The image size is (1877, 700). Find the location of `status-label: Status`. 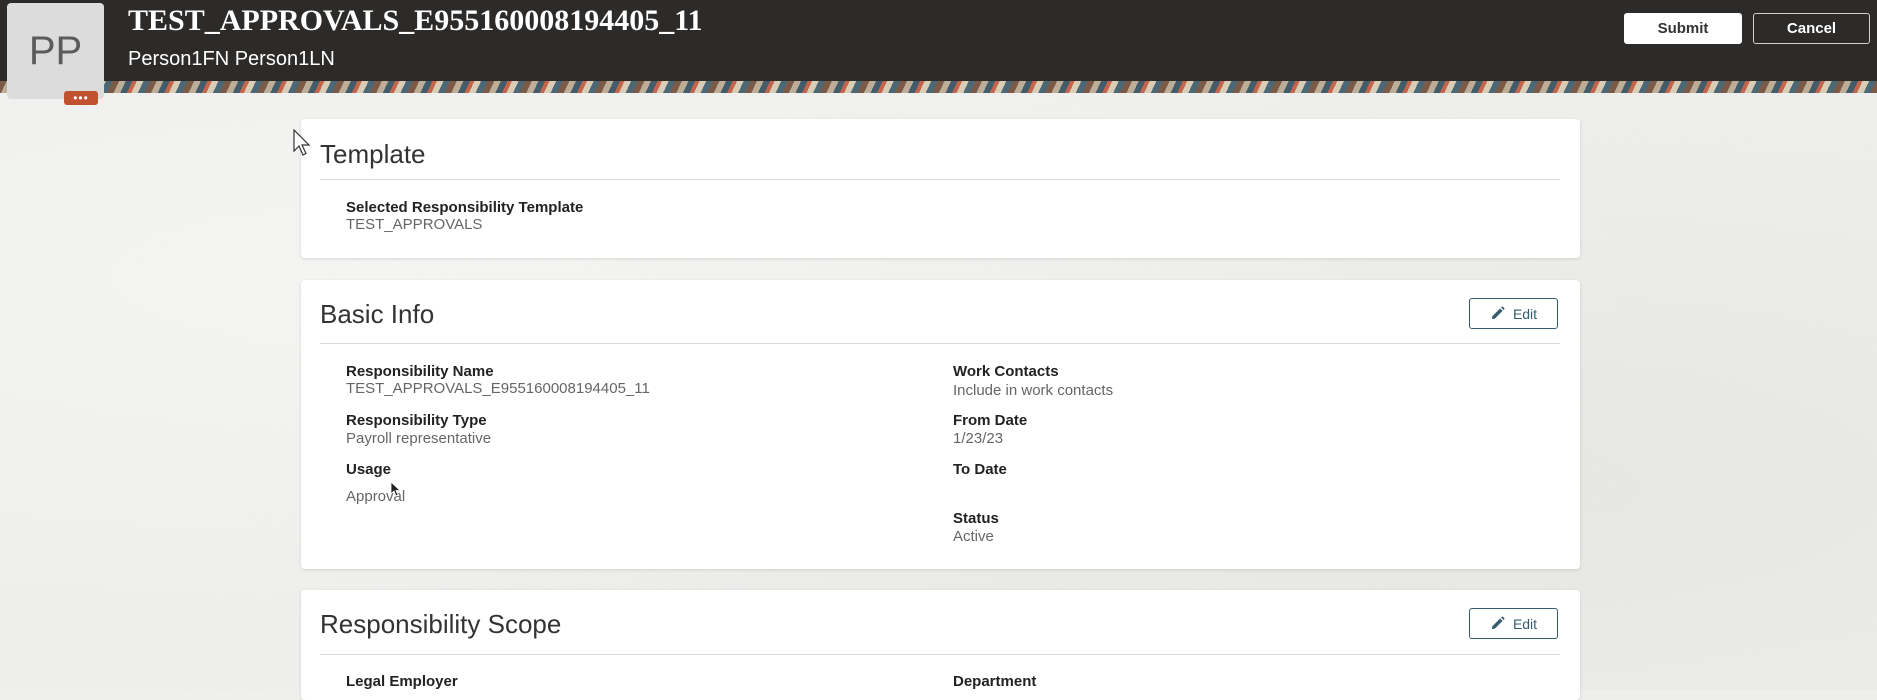

status-label: Status is located at coordinates (976, 518).